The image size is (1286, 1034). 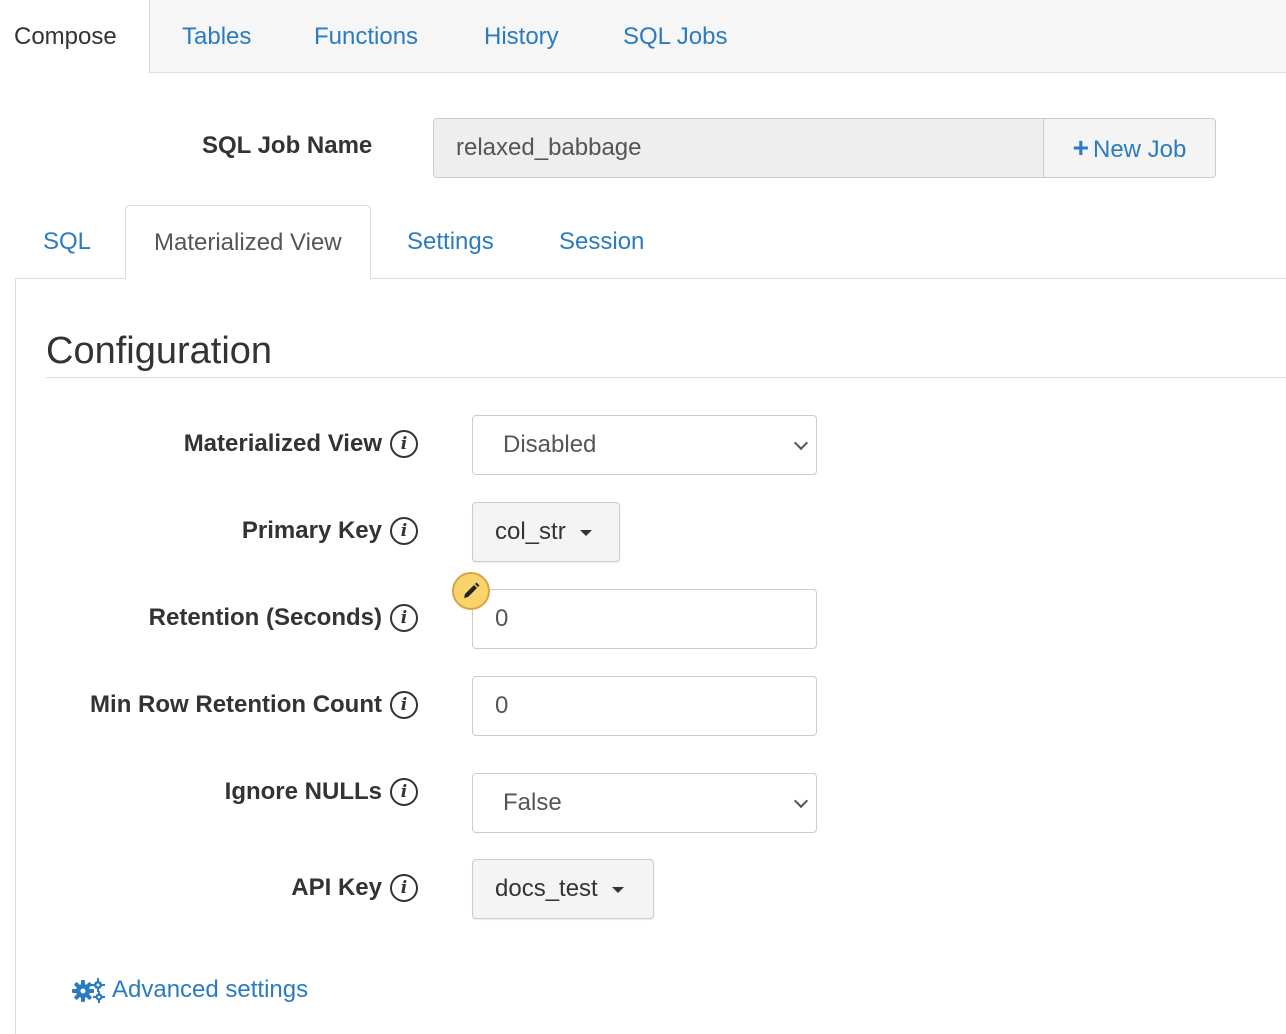 I want to click on tab-tables: Tables, so click(x=216, y=36).